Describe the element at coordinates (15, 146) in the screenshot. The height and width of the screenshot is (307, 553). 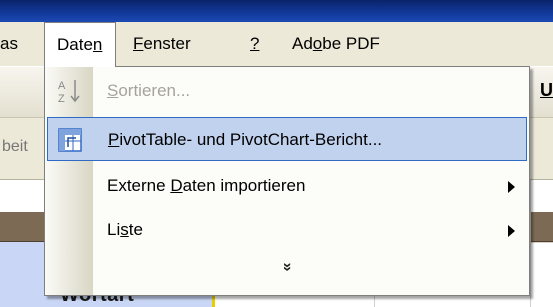
I see `toolbar-cut-label: beit` at that location.